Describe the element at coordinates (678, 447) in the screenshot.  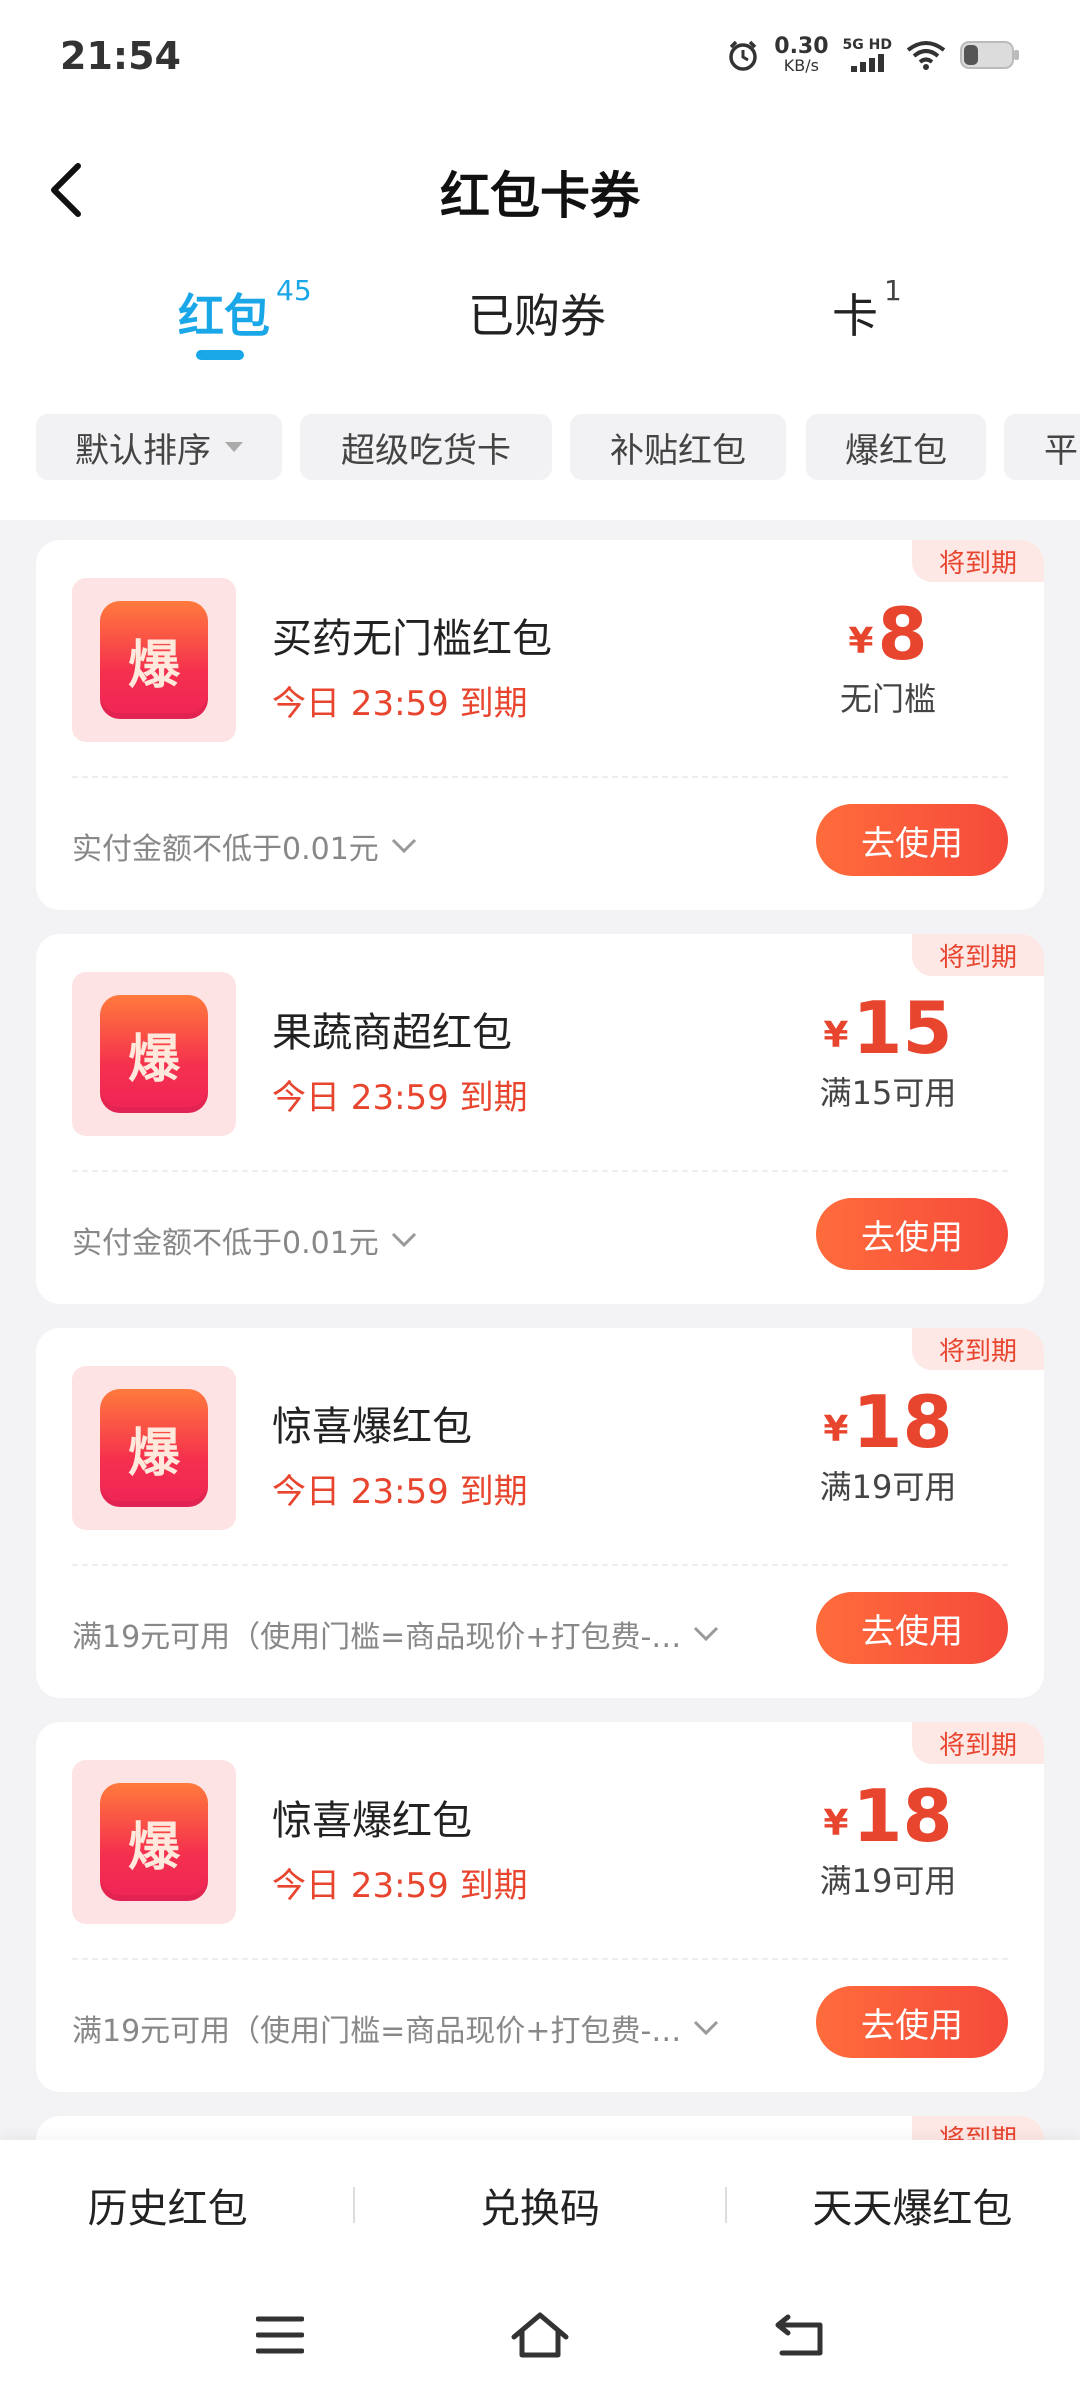
I see `filter-subsidy-hongbao: 补贴红包` at that location.